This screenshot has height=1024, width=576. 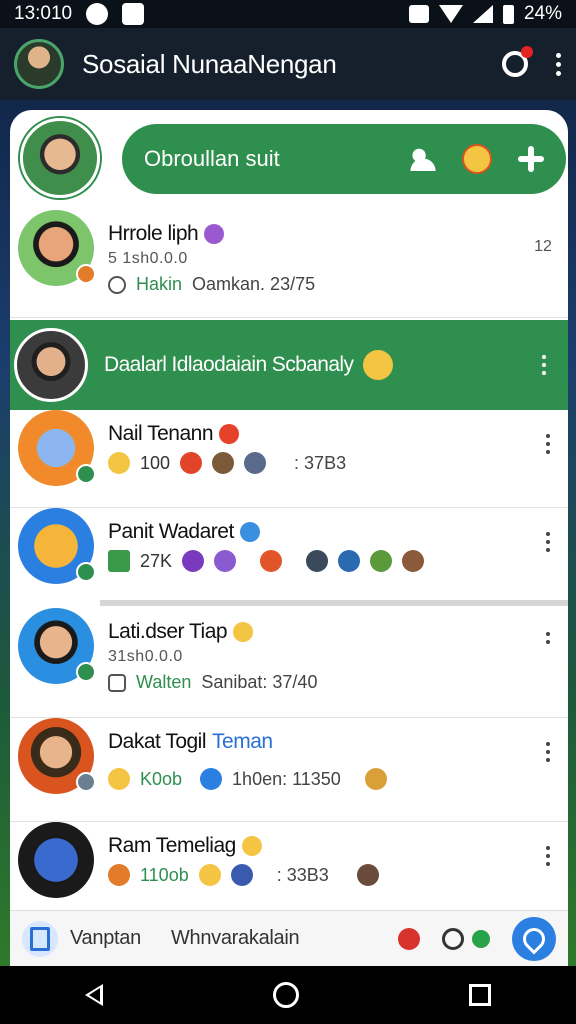 I want to click on compose-bar: Obroullan suit, so click(x=344, y=159).